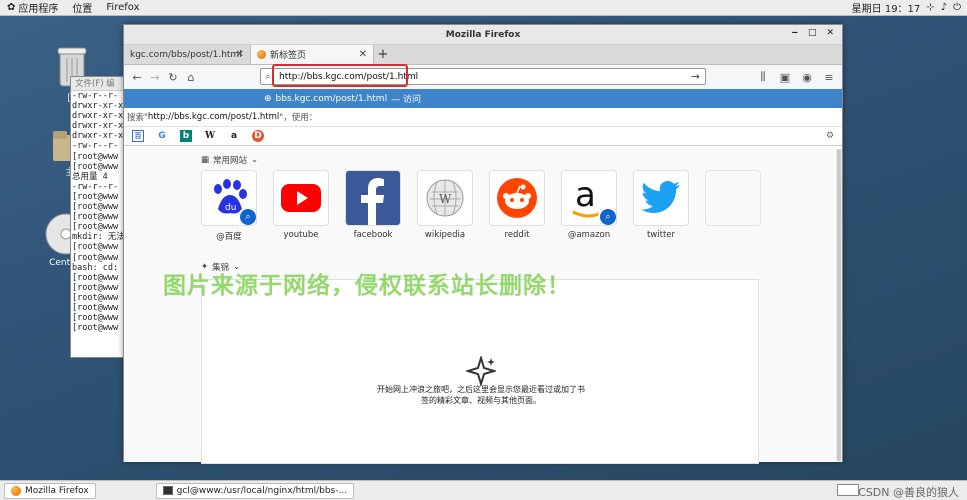 Image resolution: width=967 pixels, height=500 pixels. I want to click on app-menu-icon: ✿, so click(11, 7).